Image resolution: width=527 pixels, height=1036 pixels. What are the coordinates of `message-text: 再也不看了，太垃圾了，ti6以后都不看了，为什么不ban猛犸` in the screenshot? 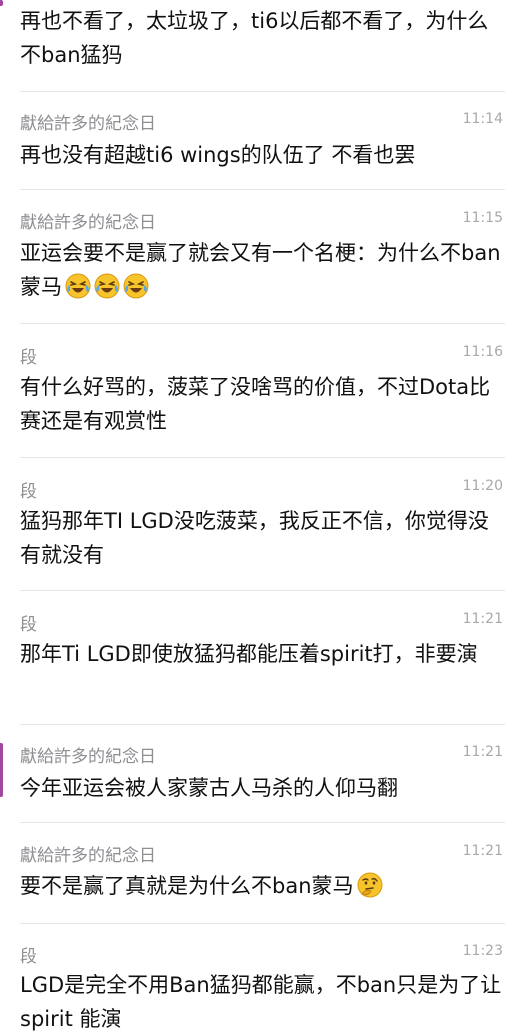 It's located at (254, 38).